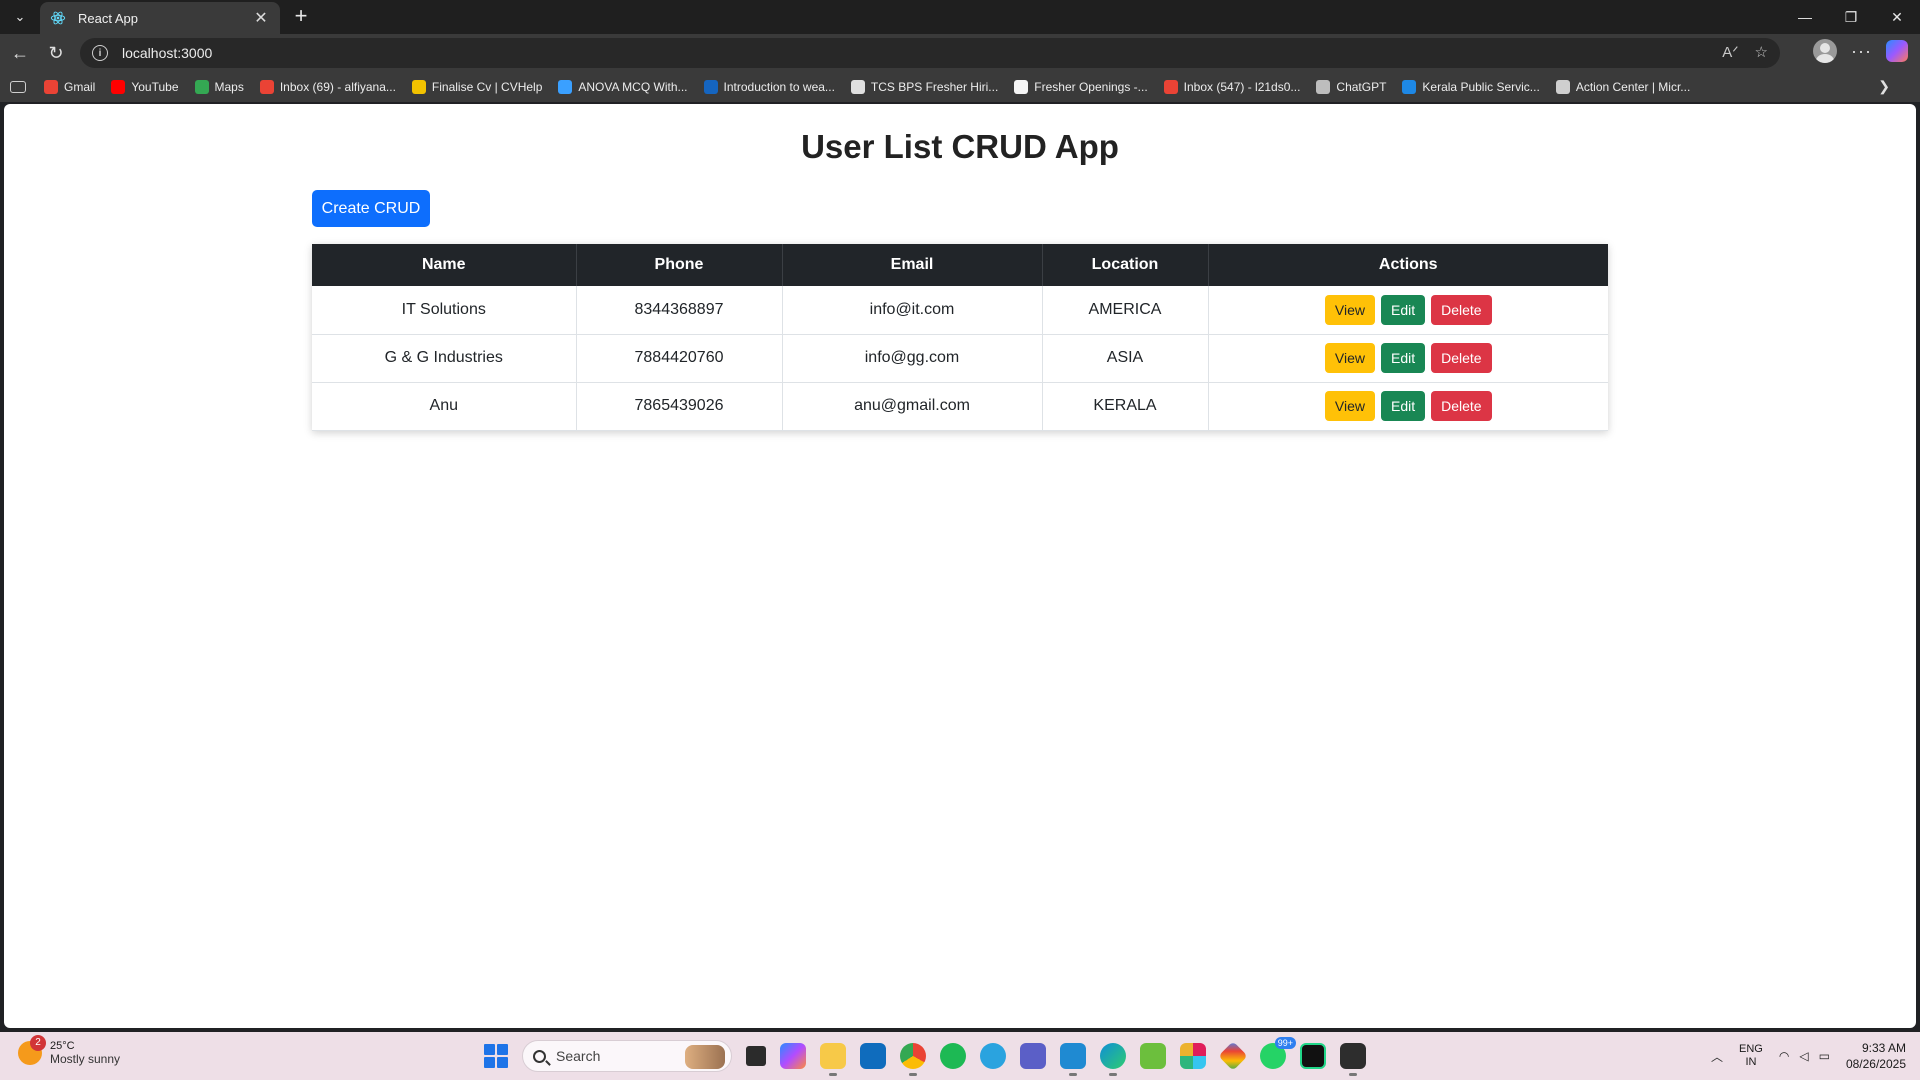 The width and height of the screenshot is (1920, 1080). Describe the element at coordinates (756, 1056) in the screenshot. I see `task-view-icon` at that location.